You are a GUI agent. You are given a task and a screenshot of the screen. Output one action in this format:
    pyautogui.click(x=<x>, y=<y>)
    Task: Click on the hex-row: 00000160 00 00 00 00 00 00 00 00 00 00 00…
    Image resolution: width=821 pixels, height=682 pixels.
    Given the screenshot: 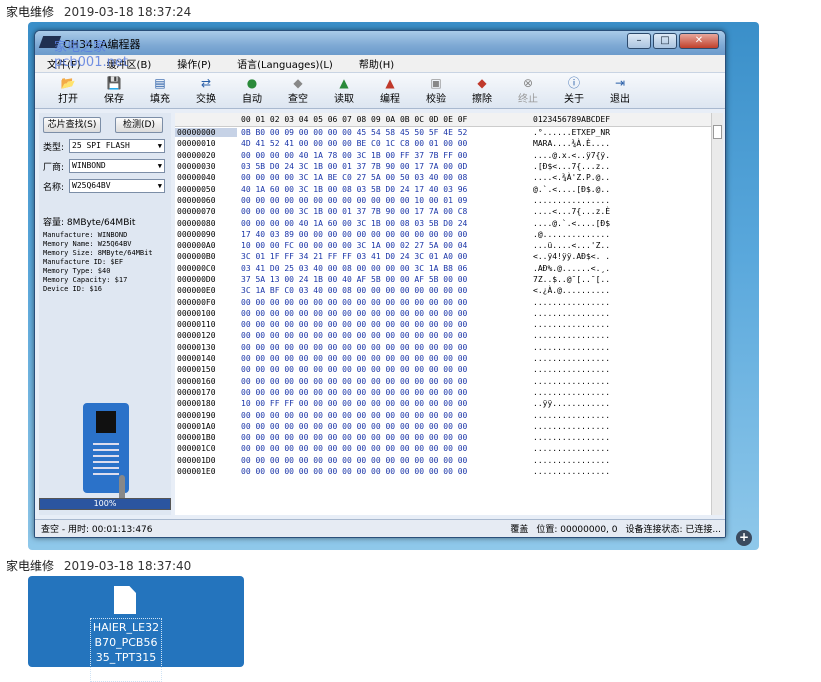 What is the action you would take?
    pyautogui.click(x=449, y=381)
    